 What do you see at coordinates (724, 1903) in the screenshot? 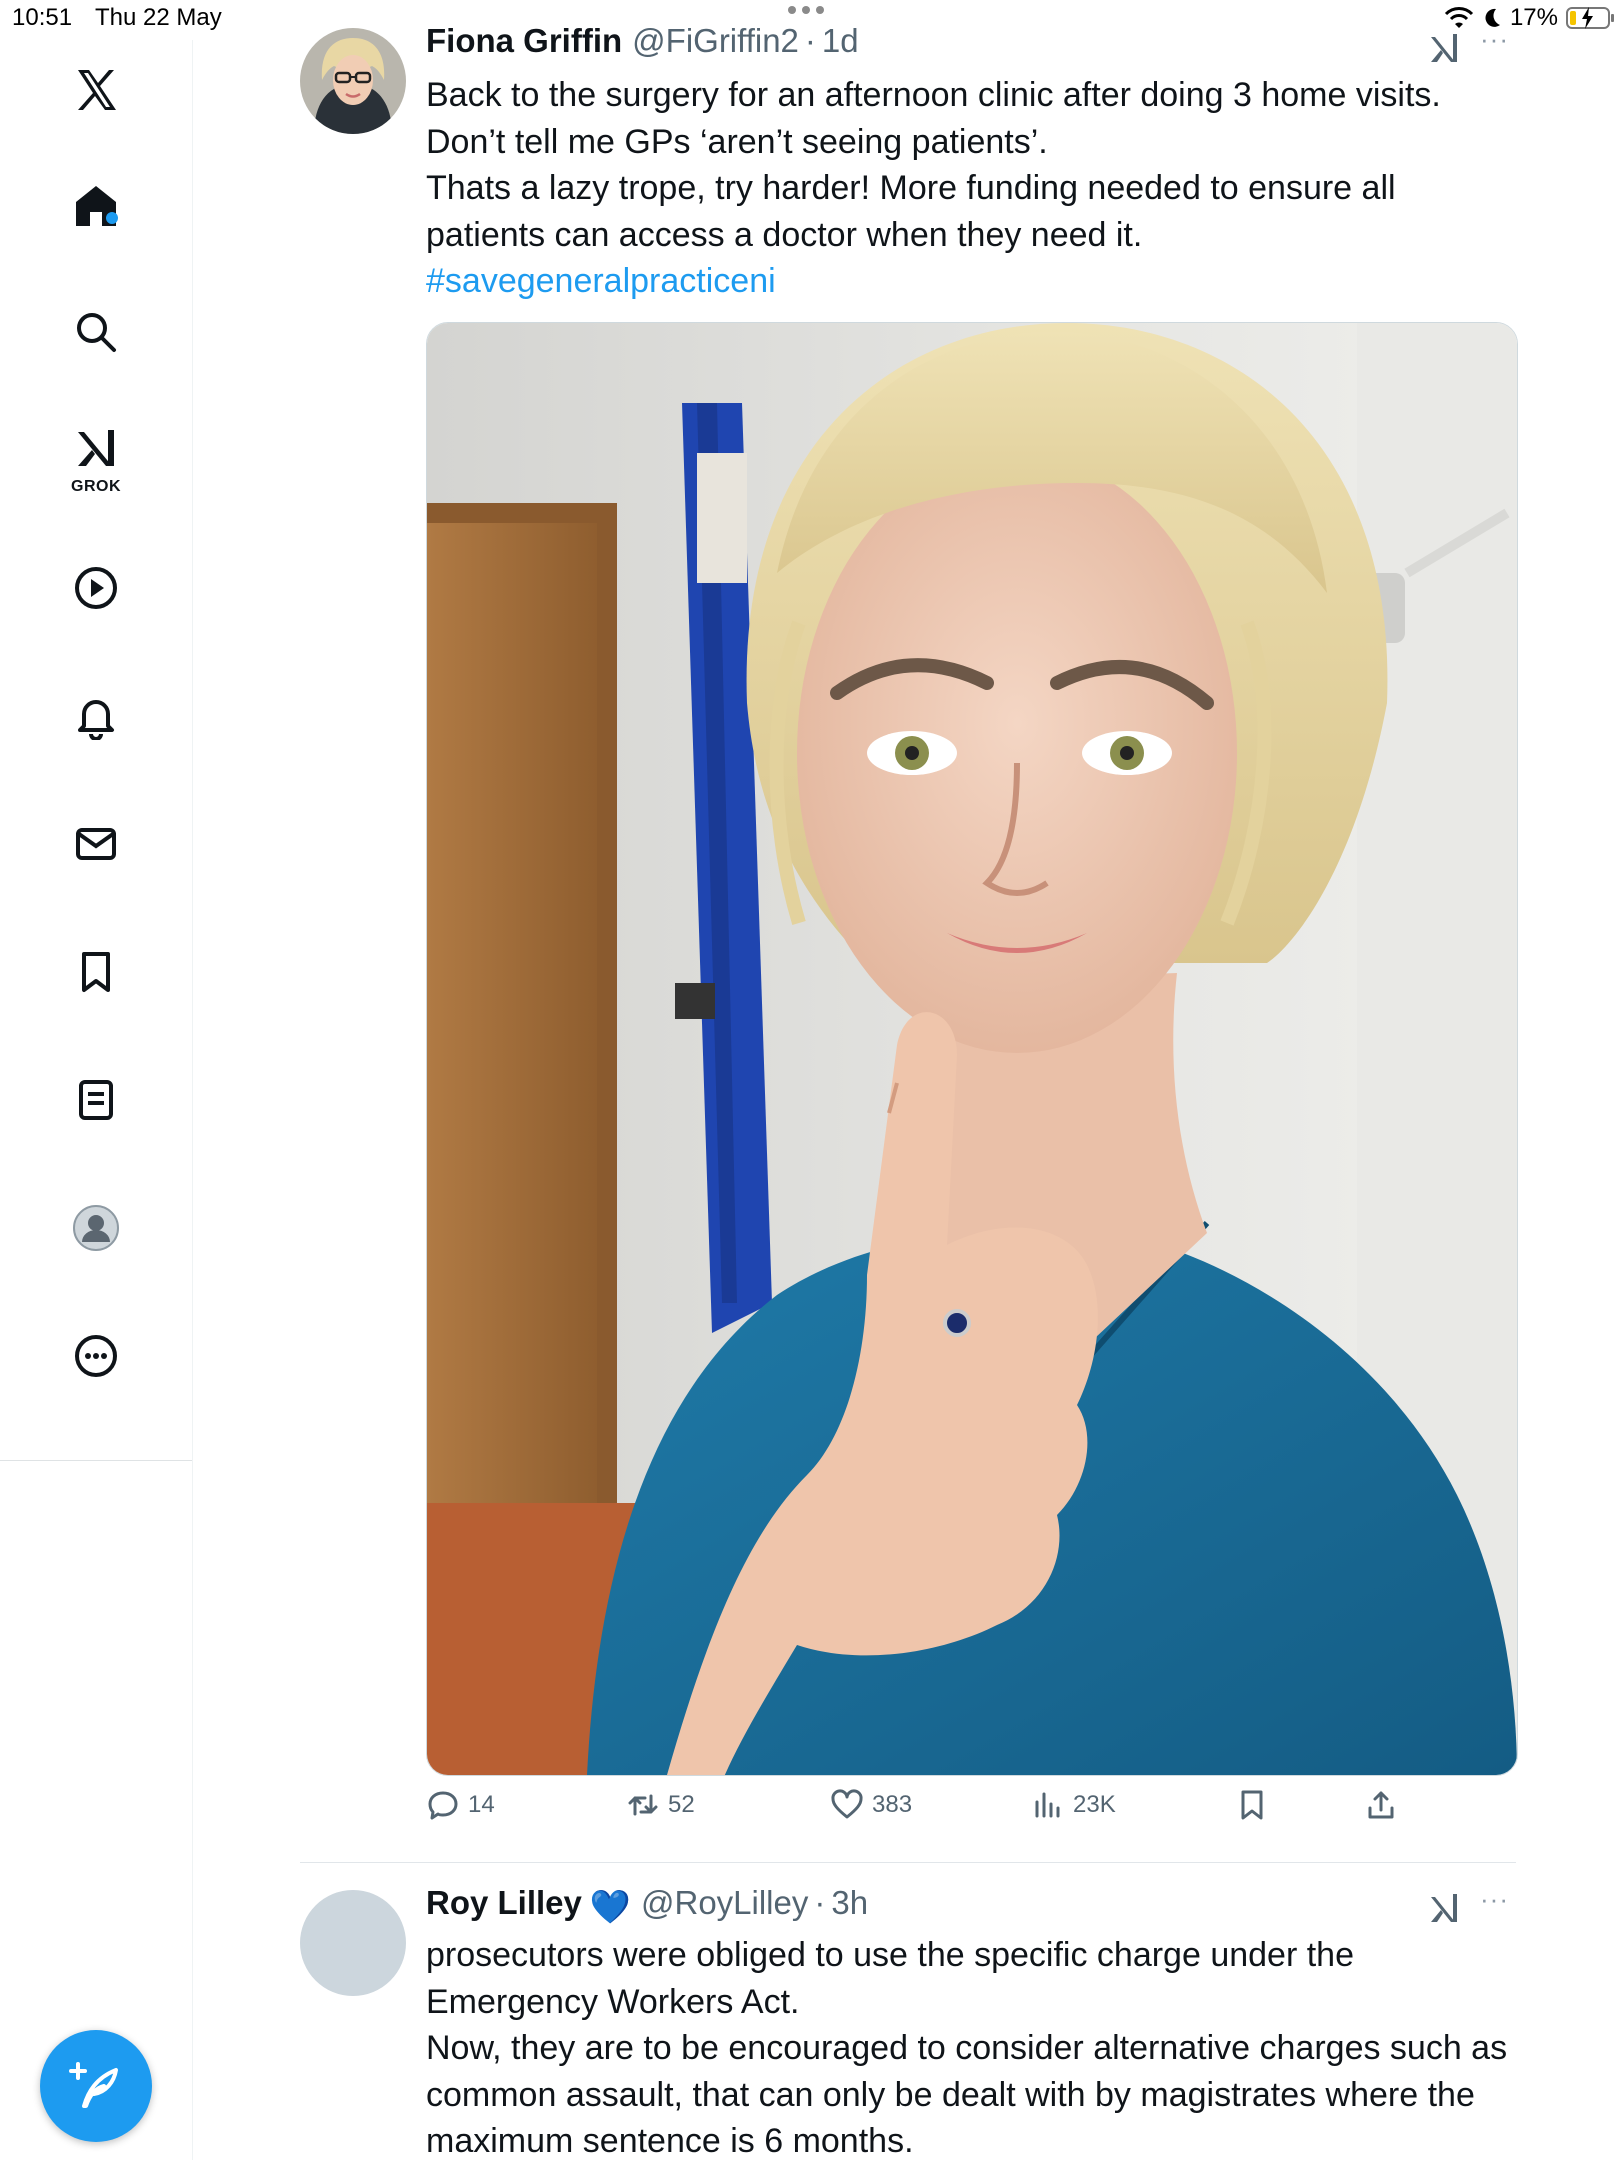
I see `author-handle: @RoyLilley` at bounding box center [724, 1903].